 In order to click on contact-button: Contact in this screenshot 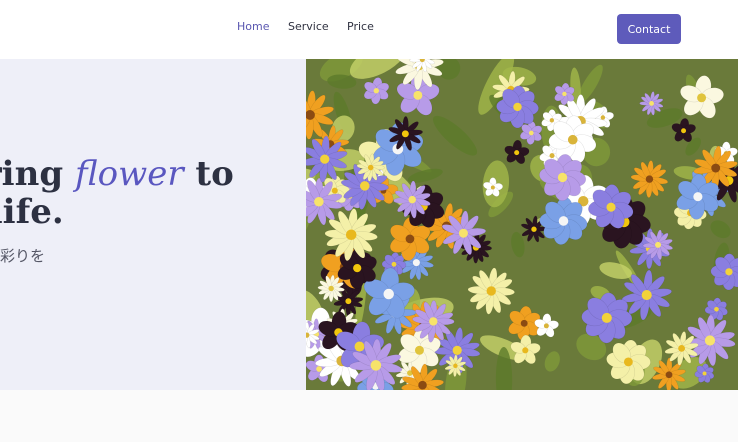, I will do `click(649, 29)`.